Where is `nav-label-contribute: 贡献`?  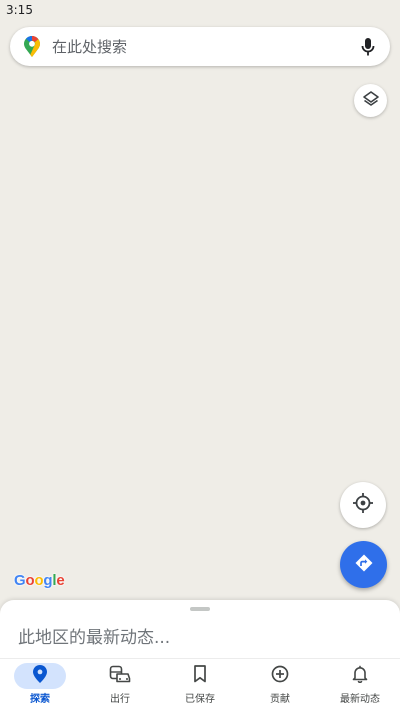 nav-label-contribute: 贡献 is located at coordinates (280, 699).